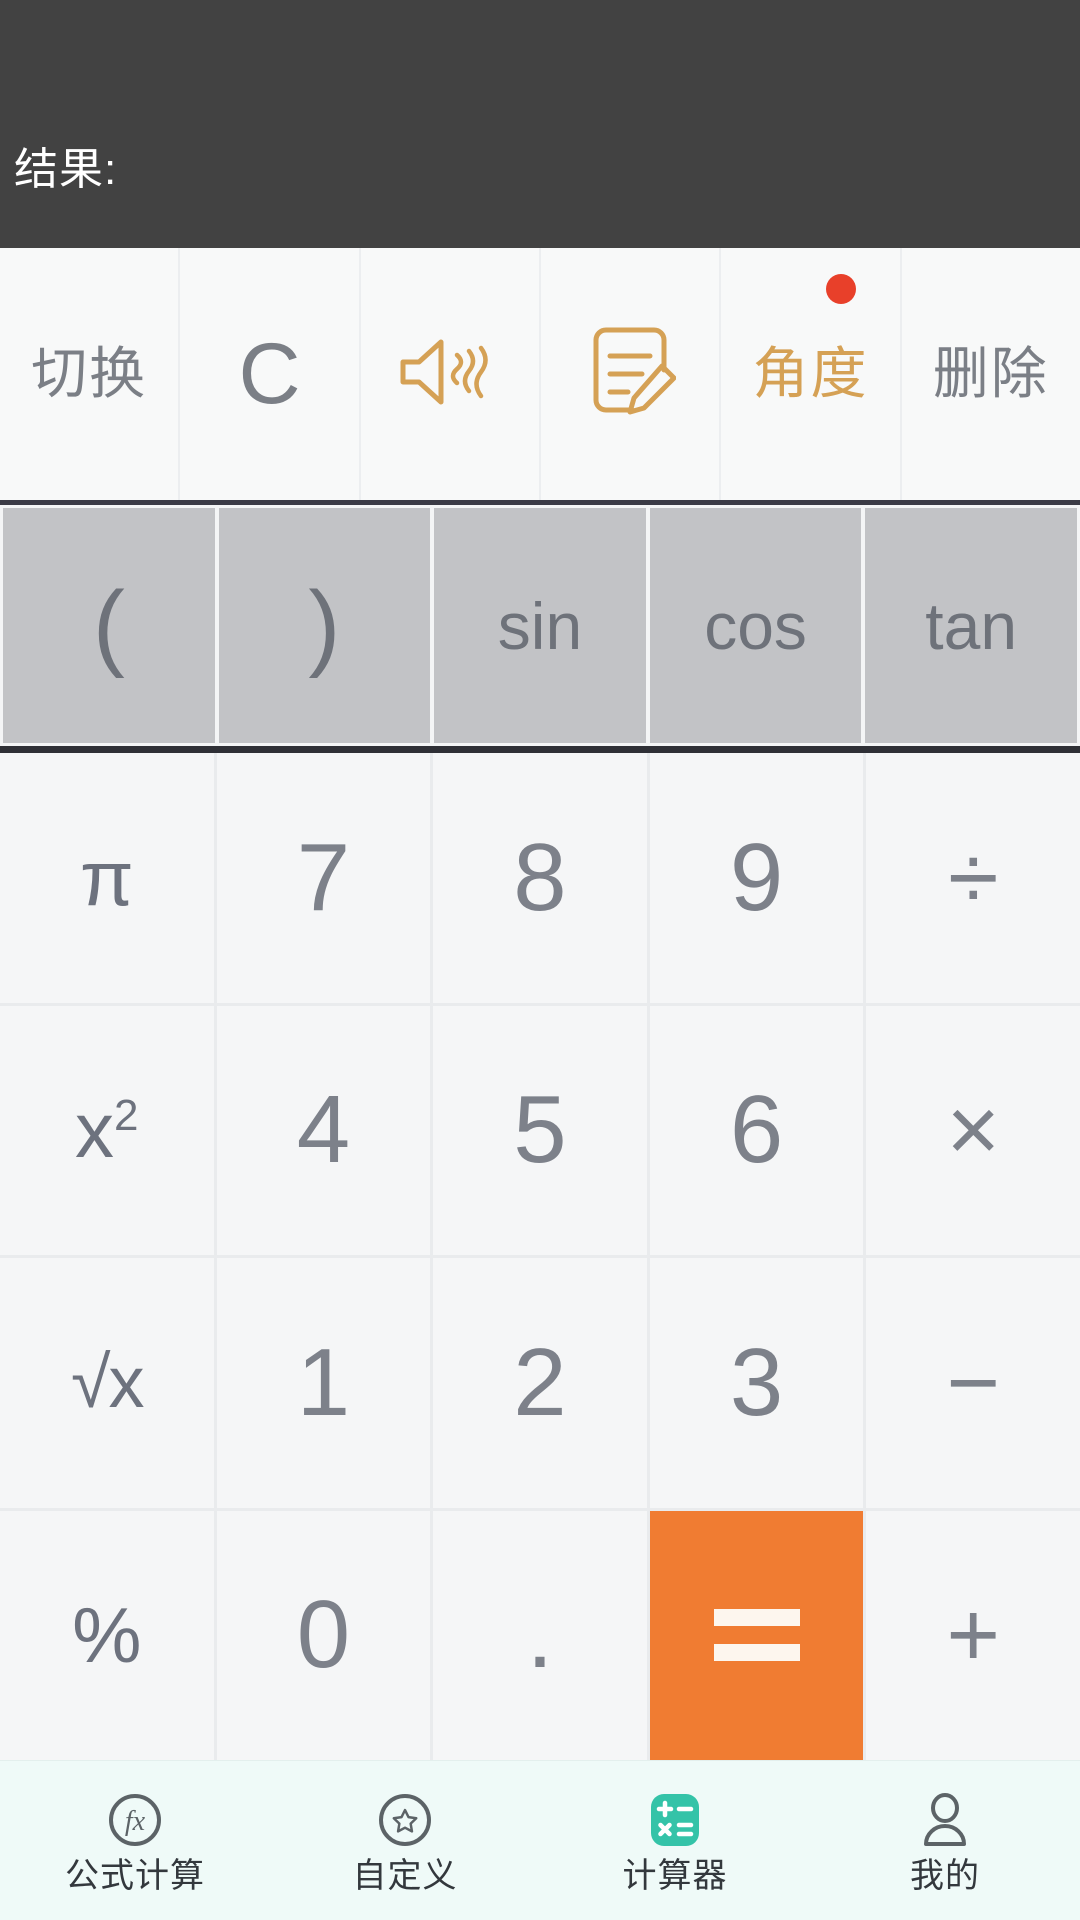 The image size is (1080, 1920). What do you see at coordinates (135, 1875) in the screenshot?
I see `nav-label-formula: 公式计算` at bounding box center [135, 1875].